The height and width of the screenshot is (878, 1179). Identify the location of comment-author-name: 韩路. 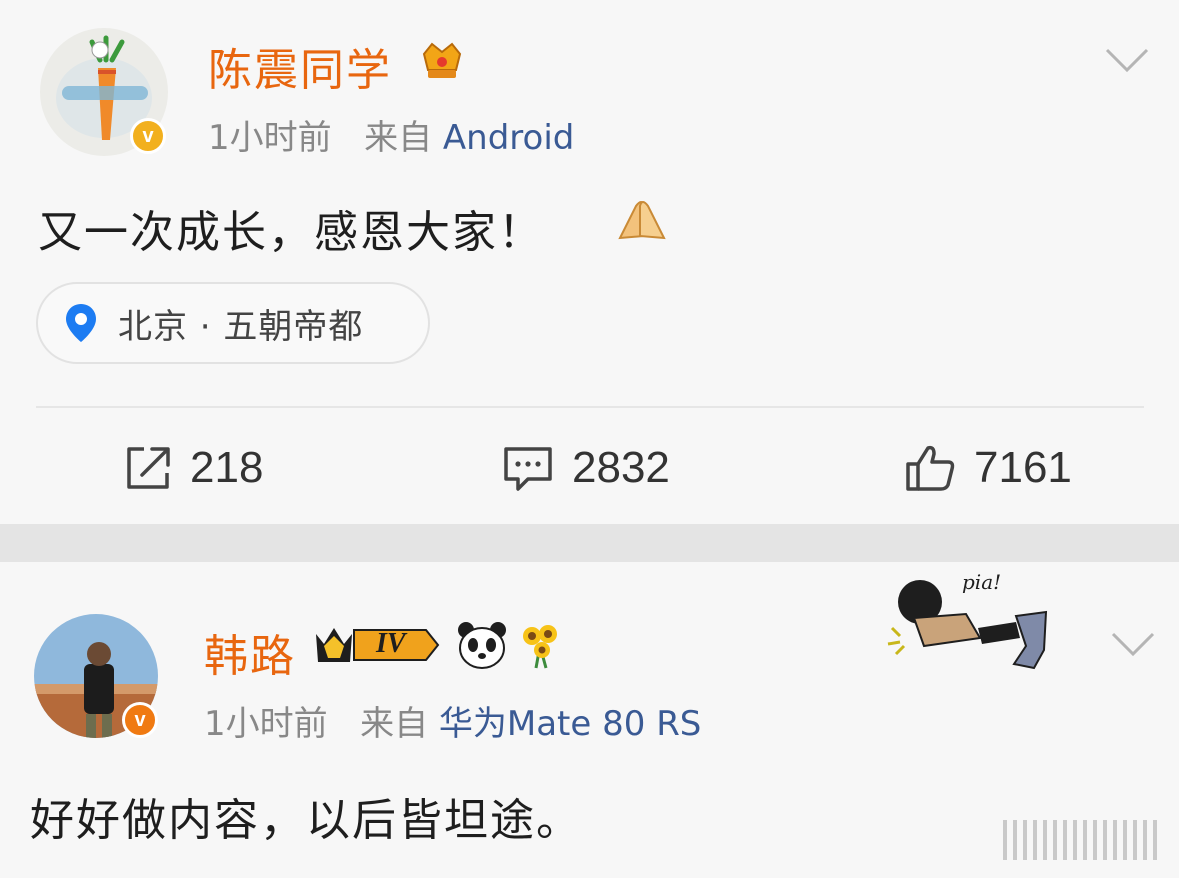
(250, 652).